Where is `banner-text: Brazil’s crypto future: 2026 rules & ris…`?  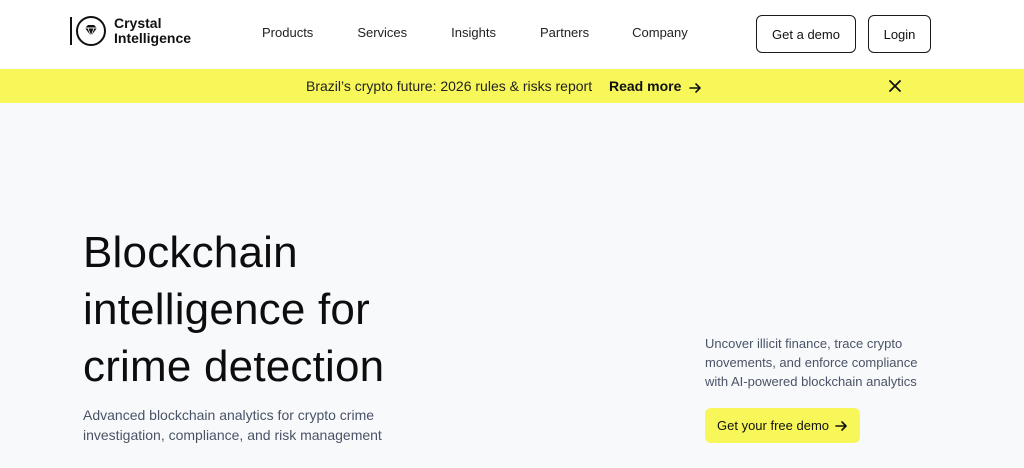 banner-text: Brazil’s crypto future: 2026 rules & ris… is located at coordinates (449, 86).